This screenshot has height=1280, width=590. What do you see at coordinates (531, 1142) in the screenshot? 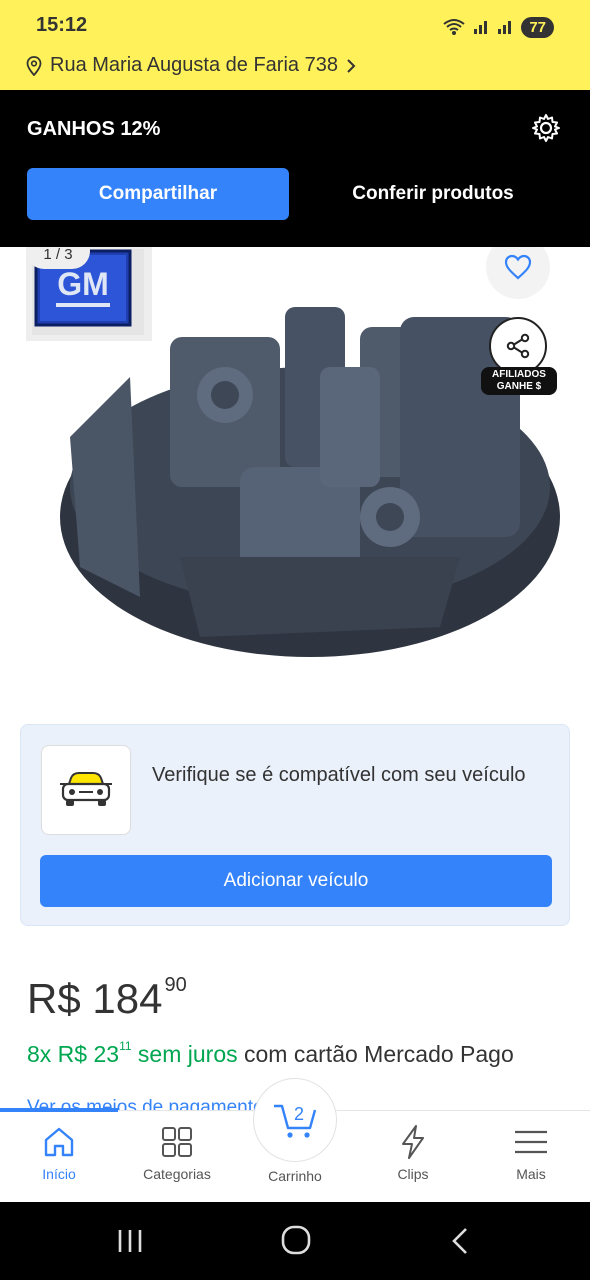
I see `menu-icon` at bounding box center [531, 1142].